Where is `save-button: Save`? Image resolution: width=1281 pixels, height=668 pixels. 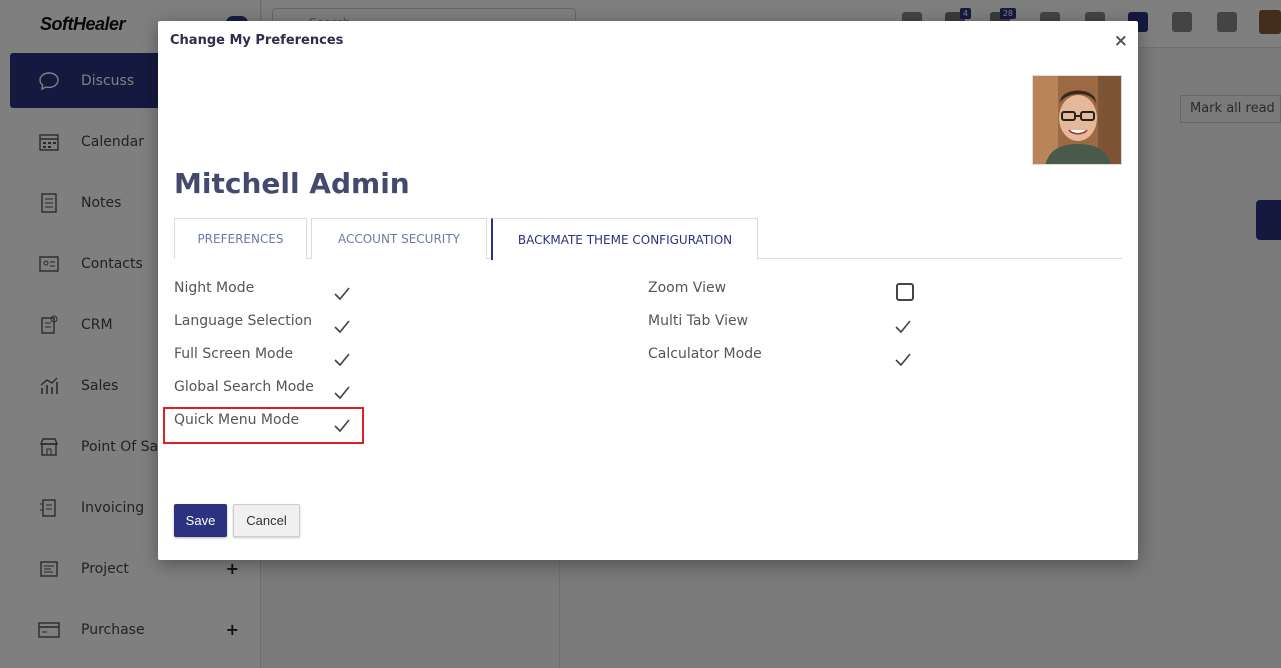
save-button: Save is located at coordinates (200, 520).